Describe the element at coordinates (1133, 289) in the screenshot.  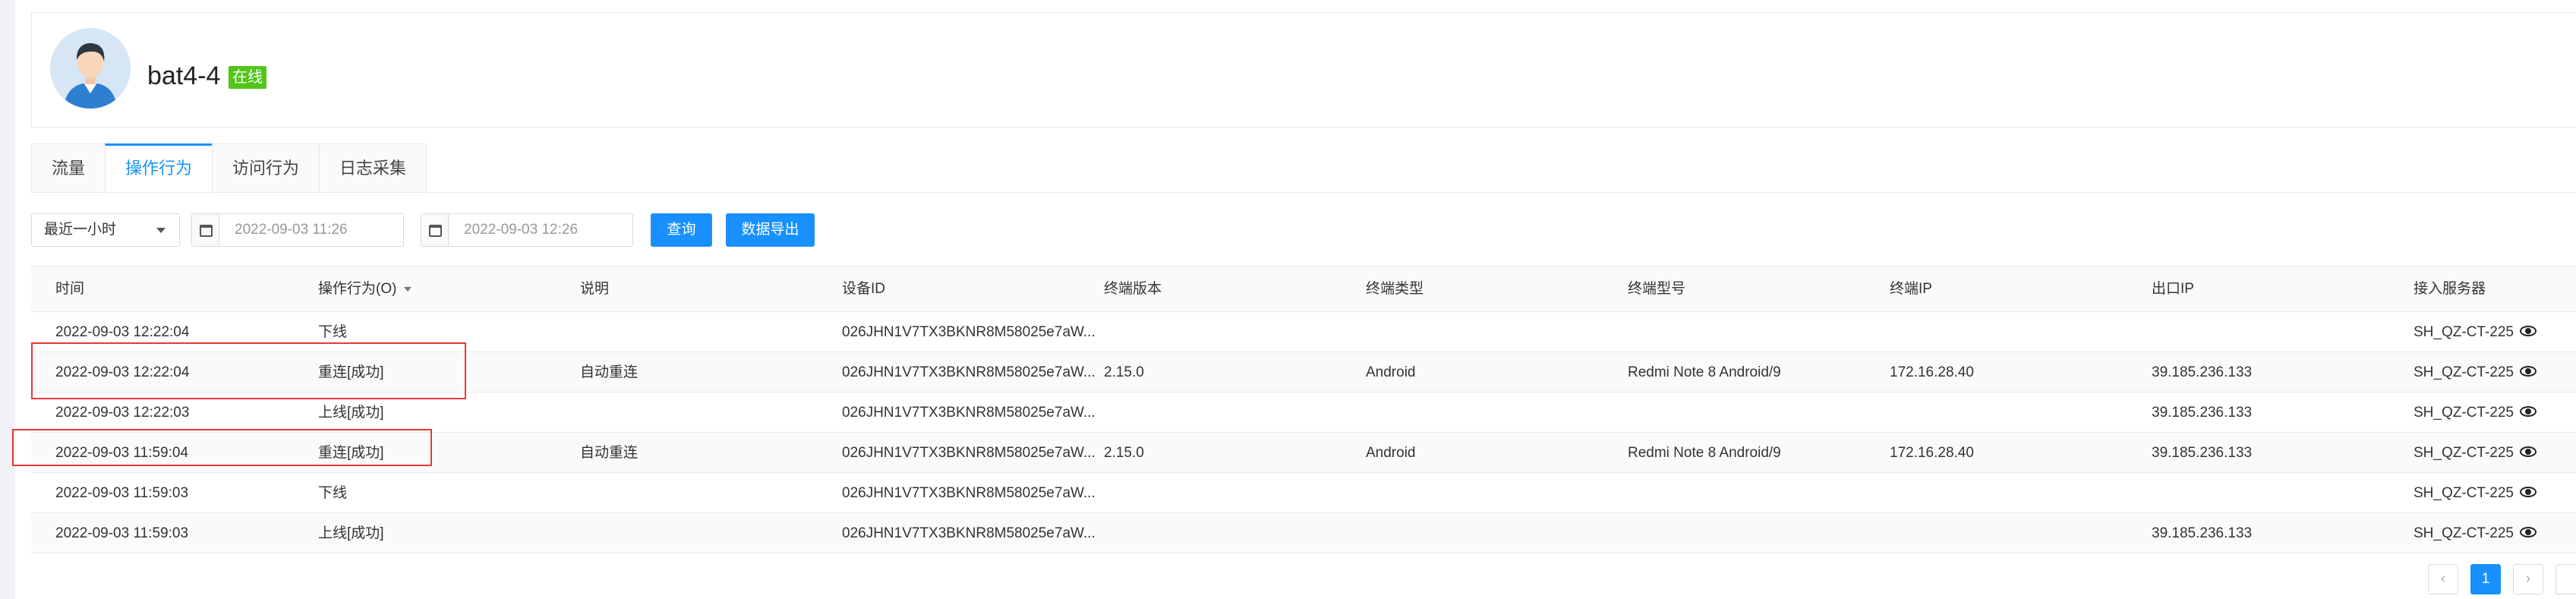
I see `col-version: 终端版本` at that location.